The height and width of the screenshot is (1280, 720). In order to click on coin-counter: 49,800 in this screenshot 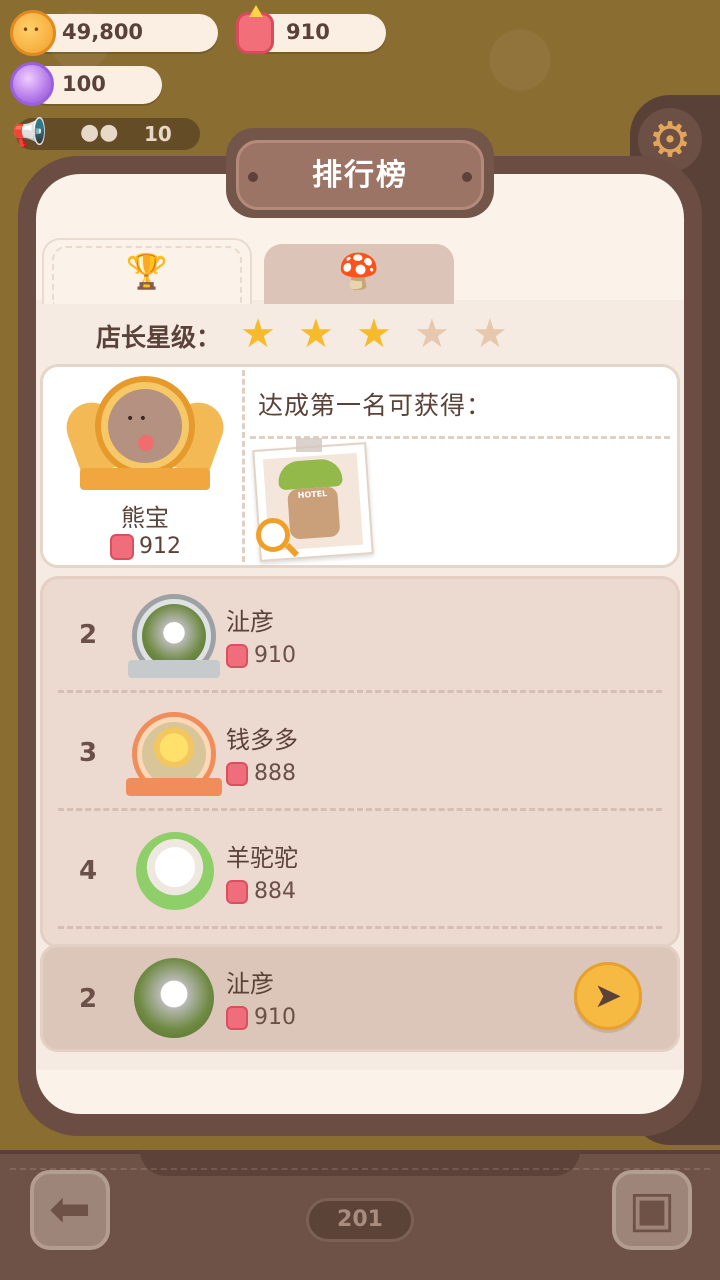, I will do `click(123, 33)`.